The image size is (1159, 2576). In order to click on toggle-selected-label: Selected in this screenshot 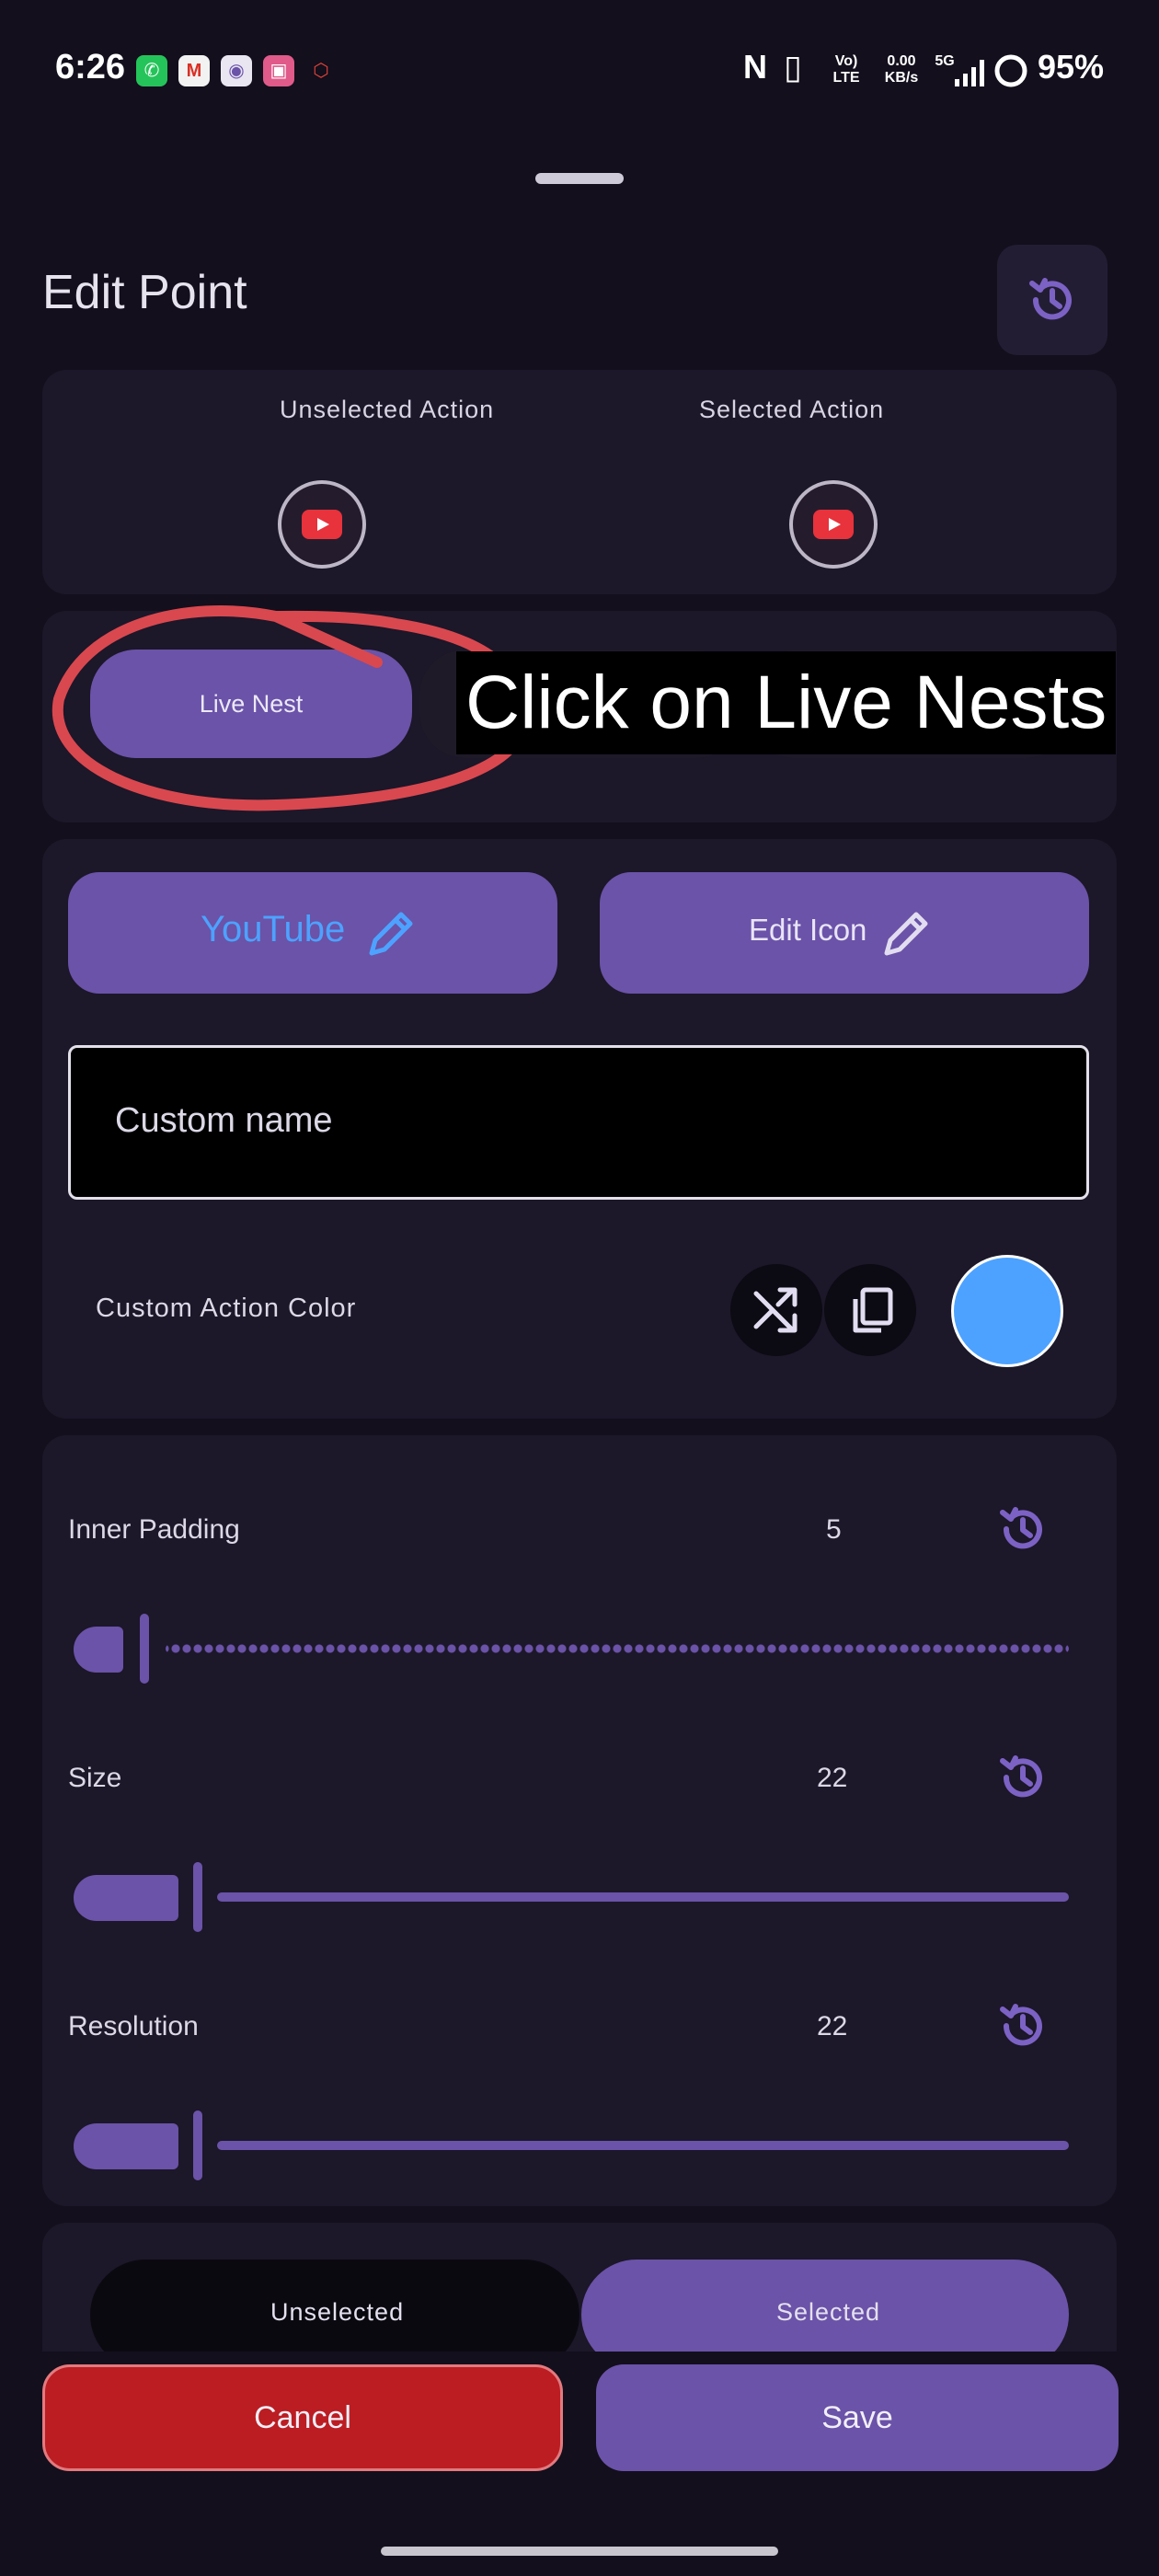, I will do `click(828, 2312)`.